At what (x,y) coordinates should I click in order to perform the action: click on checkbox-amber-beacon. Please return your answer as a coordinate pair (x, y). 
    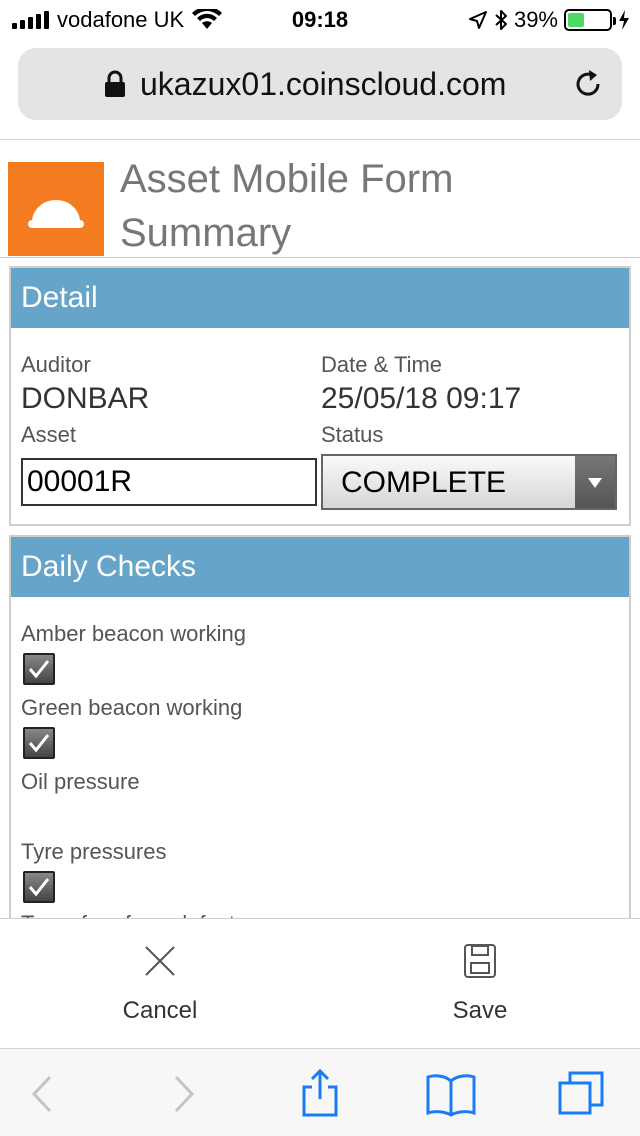
    Looking at the image, I should click on (39, 669).